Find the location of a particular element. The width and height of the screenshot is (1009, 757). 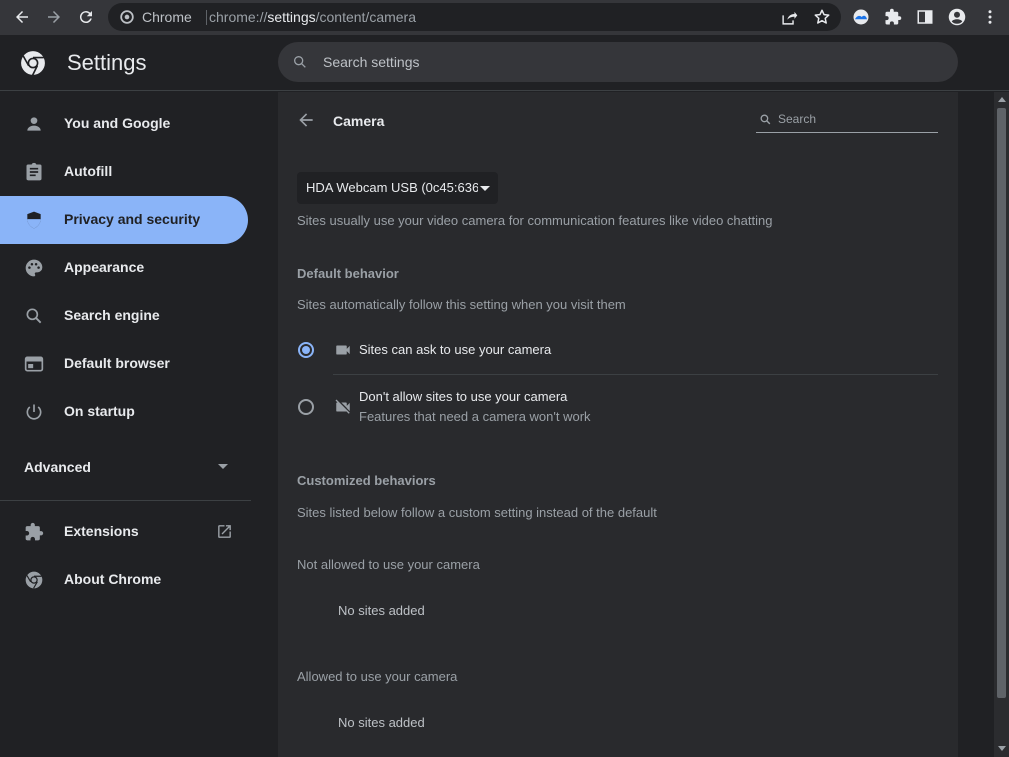

allowed-empty-state: No sites added is located at coordinates (381, 722).